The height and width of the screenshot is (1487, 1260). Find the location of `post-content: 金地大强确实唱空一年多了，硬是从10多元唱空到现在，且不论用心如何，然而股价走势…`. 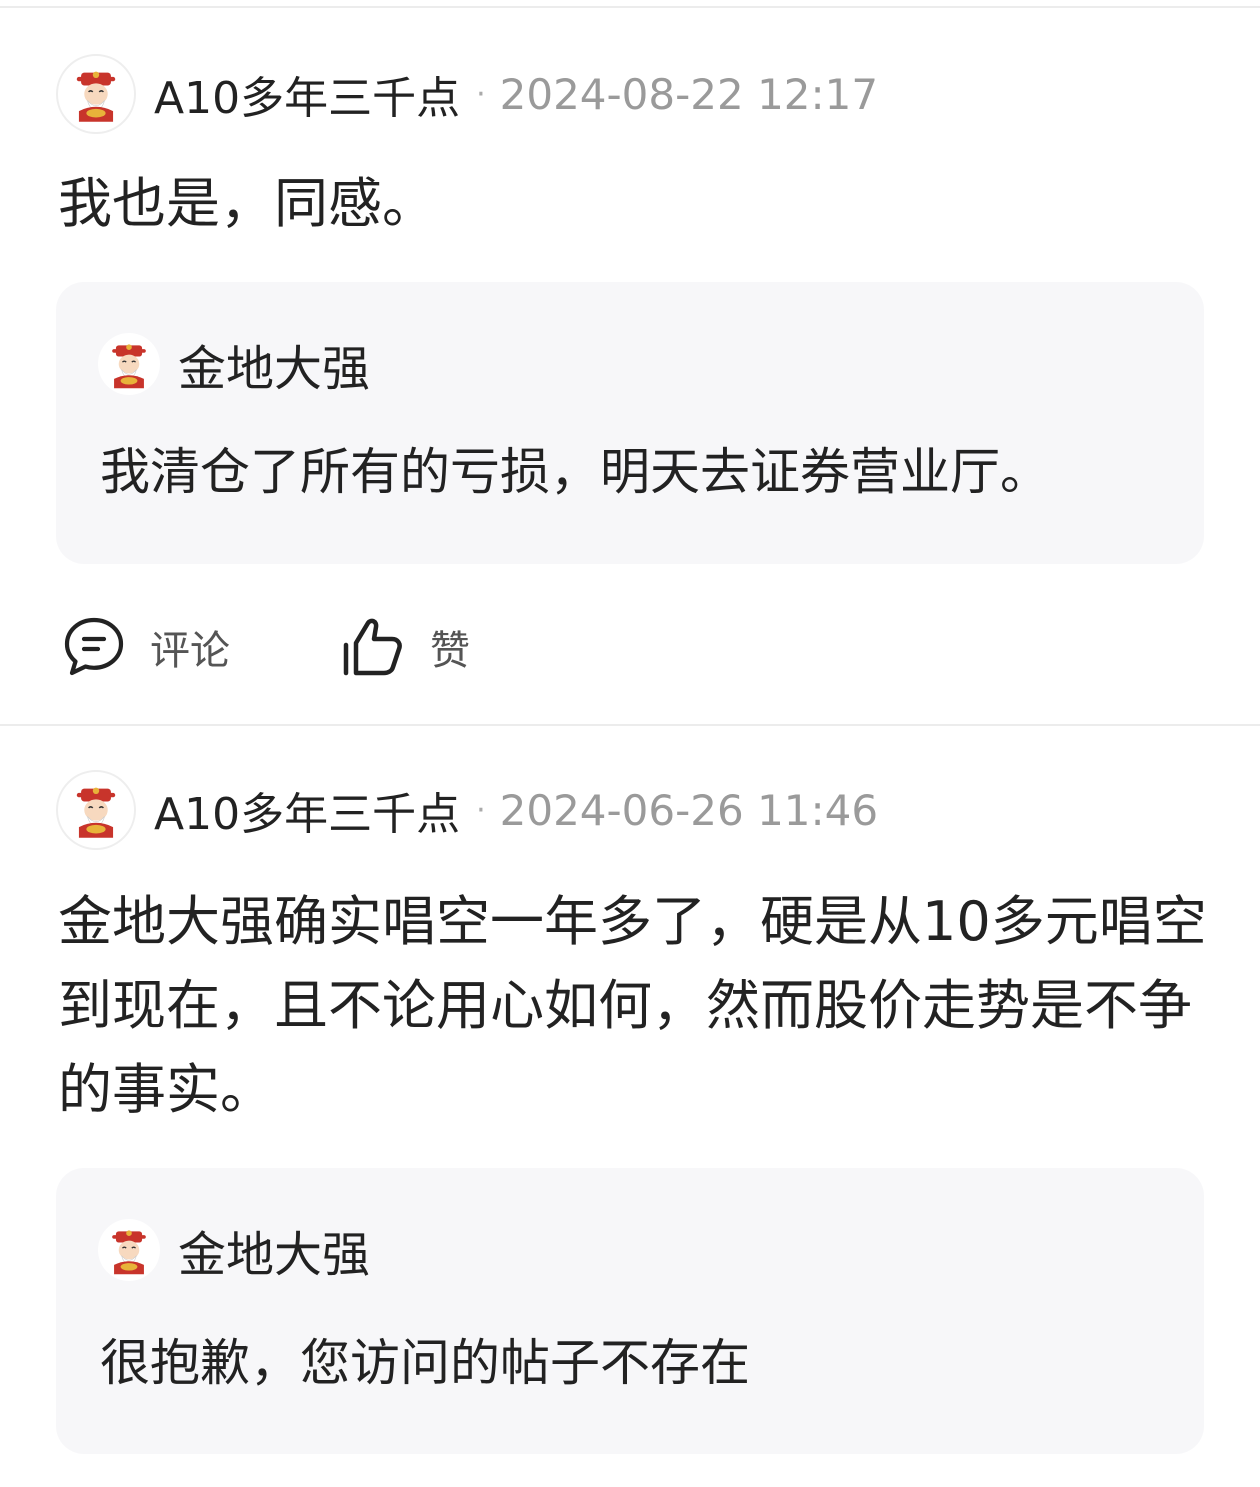

post-content: 金地大强确实唱空一年多了，硬是从10多元唱空到现在，且不论用心如何，然而股价走势… is located at coordinates (632, 1005).